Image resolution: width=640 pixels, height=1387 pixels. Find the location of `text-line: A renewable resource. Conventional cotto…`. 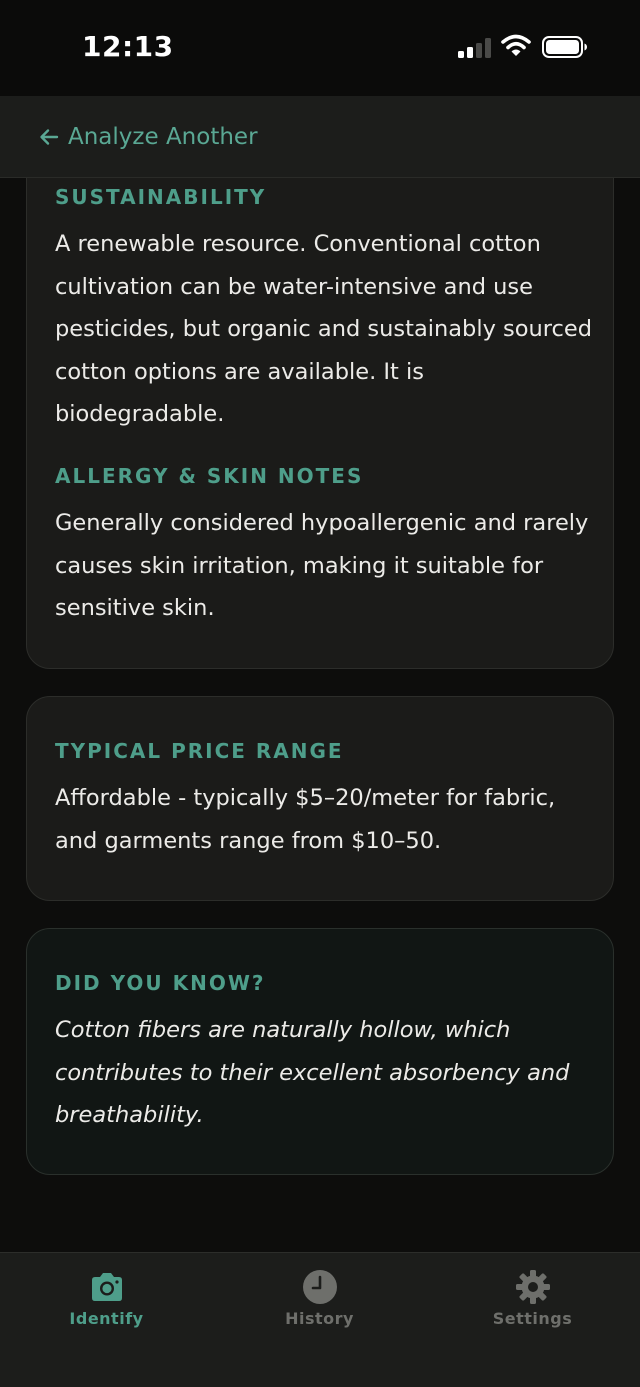

text-line: A renewable resource. Conventional cotto… is located at coordinates (298, 244).